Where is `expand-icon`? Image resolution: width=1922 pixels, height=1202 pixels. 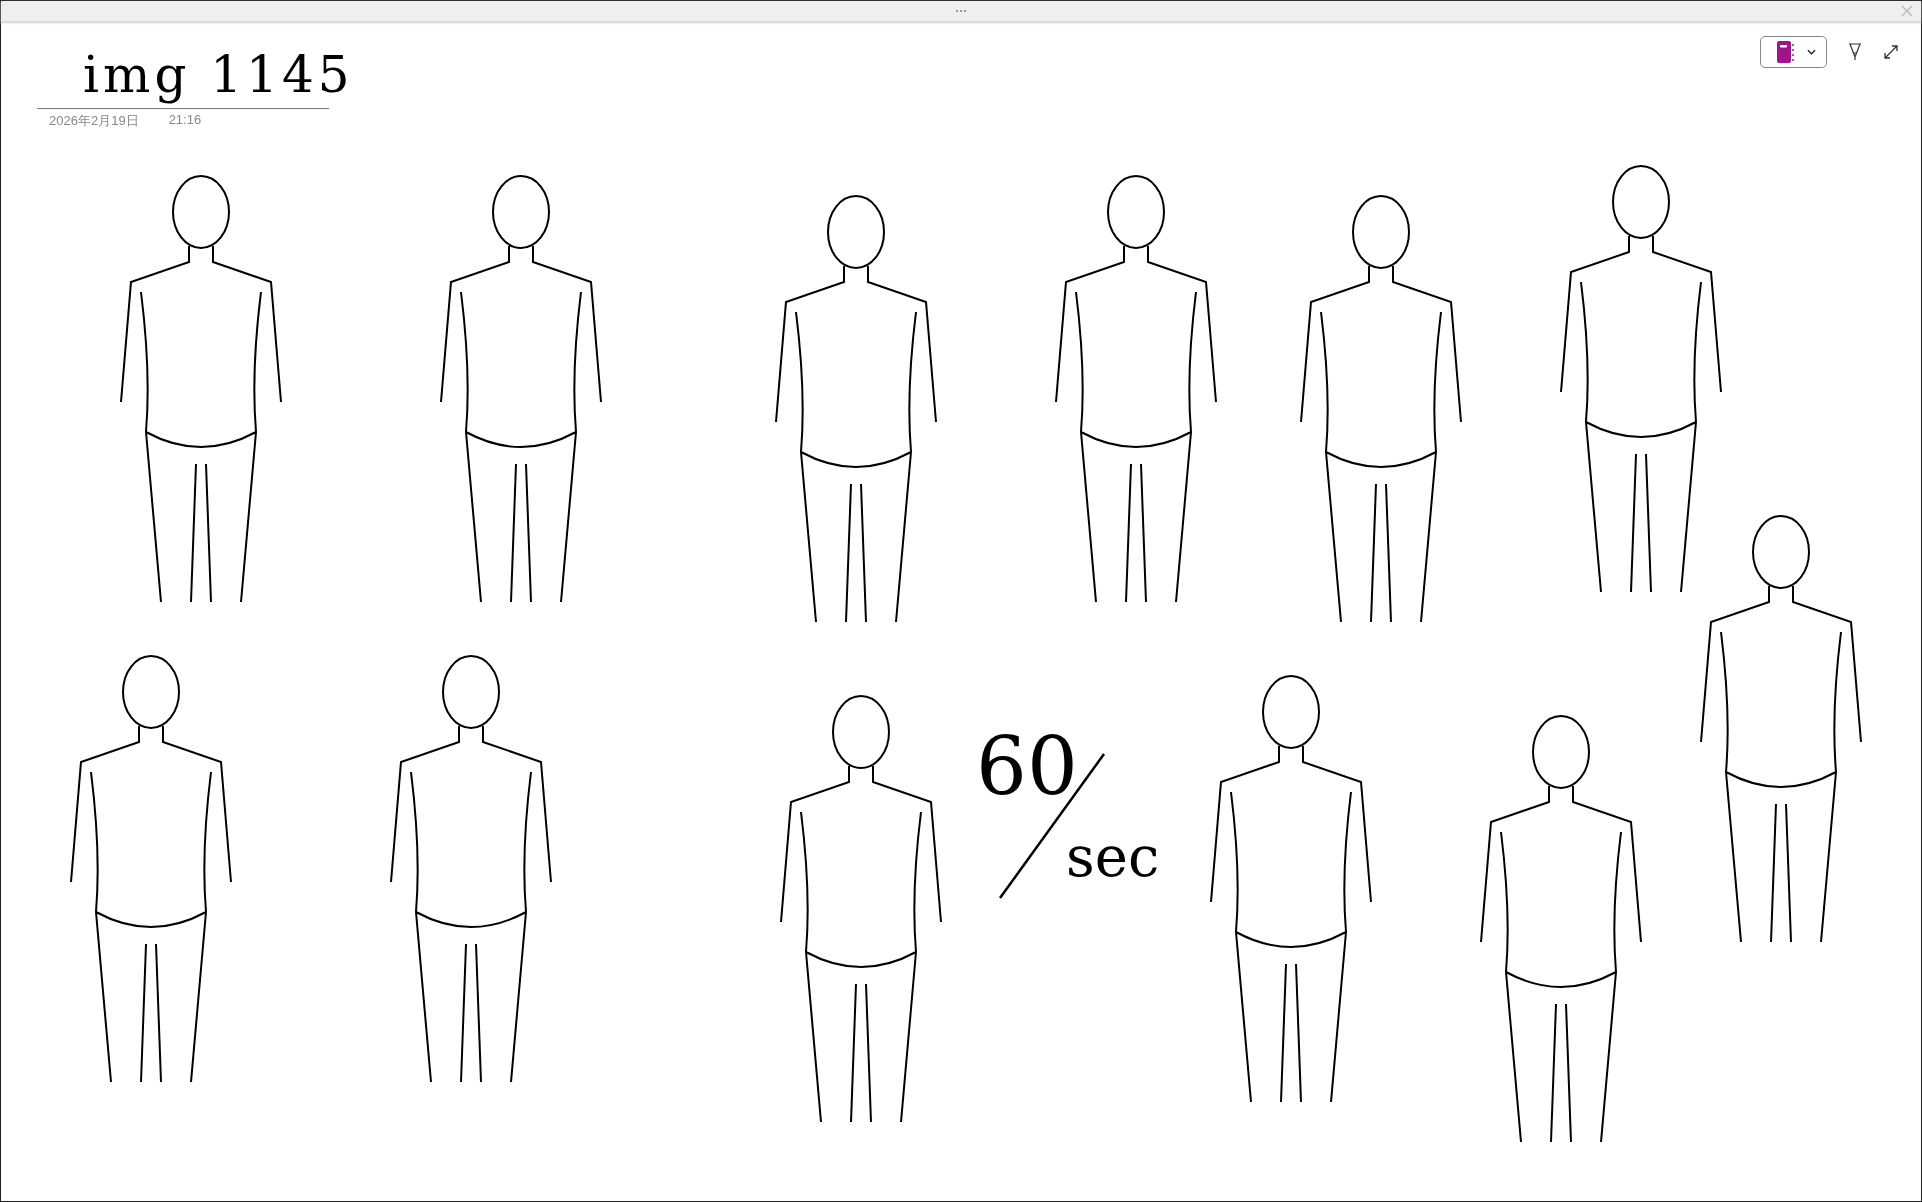
expand-icon is located at coordinates (1891, 52).